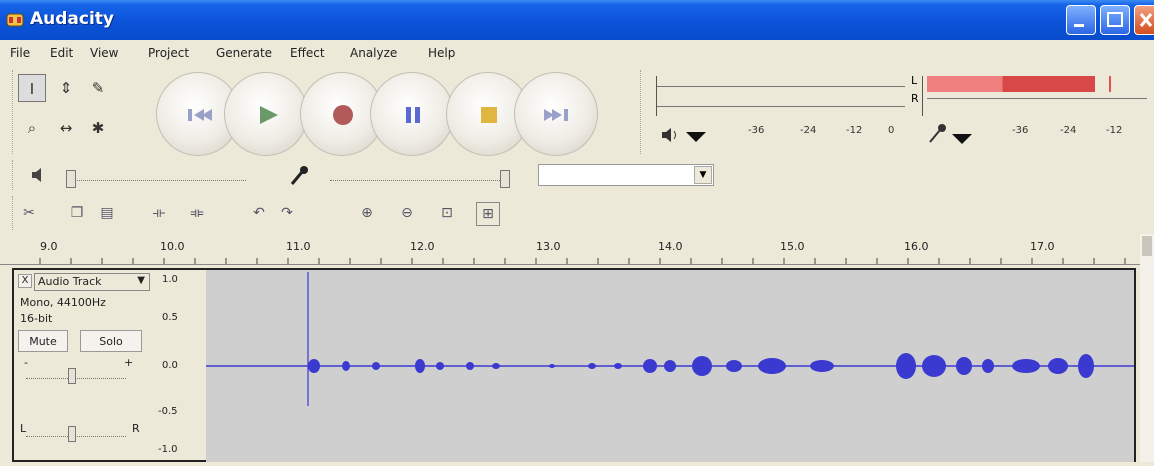 This screenshot has height=466, width=1154. What do you see at coordinates (71, 179) in the screenshot?
I see `output-volume-thumb` at bounding box center [71, 179].